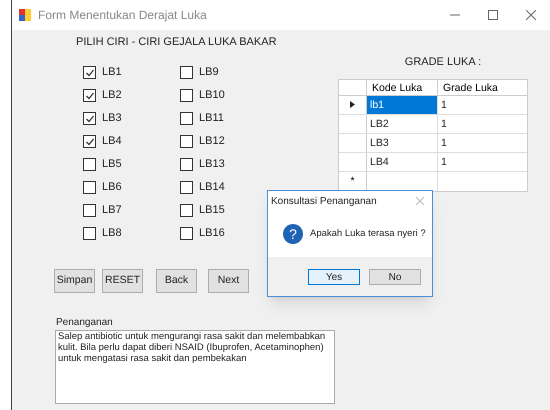 Image resolution: width=550 pixels, height=410 pixels. Describe the element at coordinates (112, 72) in the screenshot. I see `checkbox-label: LB1` at that location.